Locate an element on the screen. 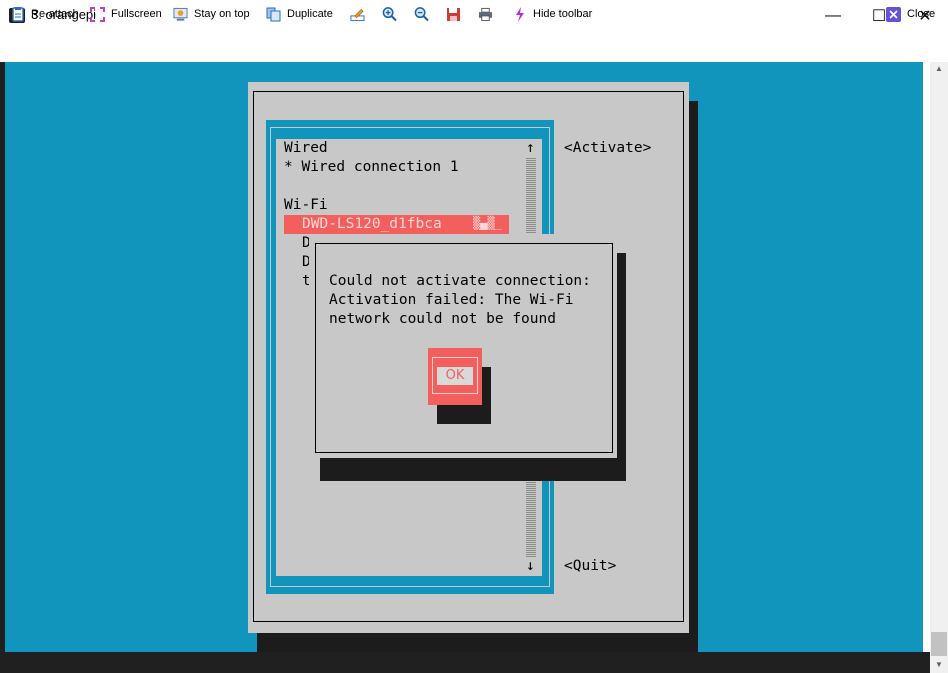 This screenshot has height=673, width=948. list-scroll-up-icon: ↑ is located at coordinates (530, 148).